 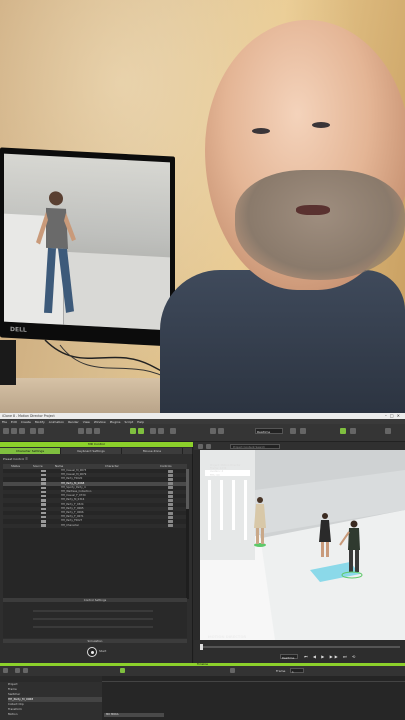 What do you see at coordinates (200, 446) in the screenshot?
I see `viewport-menu-icon` at bounding box center [200, 446].